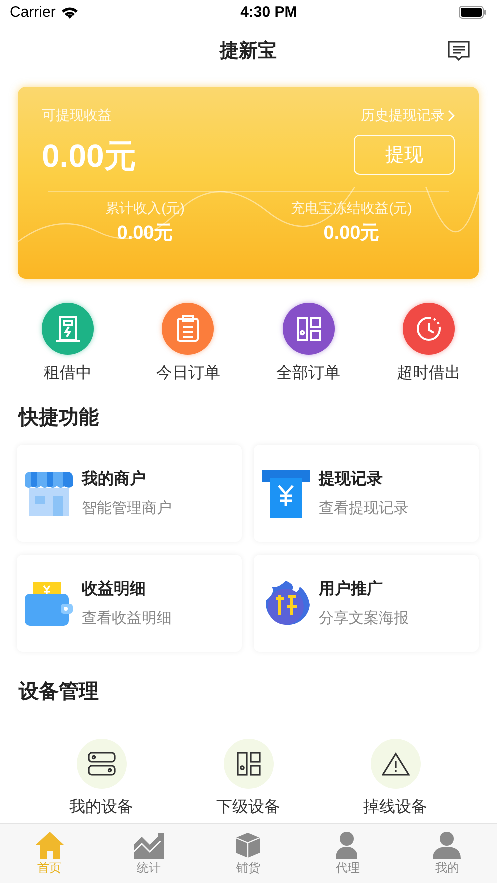 This screenshot has width=497, height=883. Describe the element at coordinates (49, 494) in the screenshot. I see `storefront-icon` at that location.